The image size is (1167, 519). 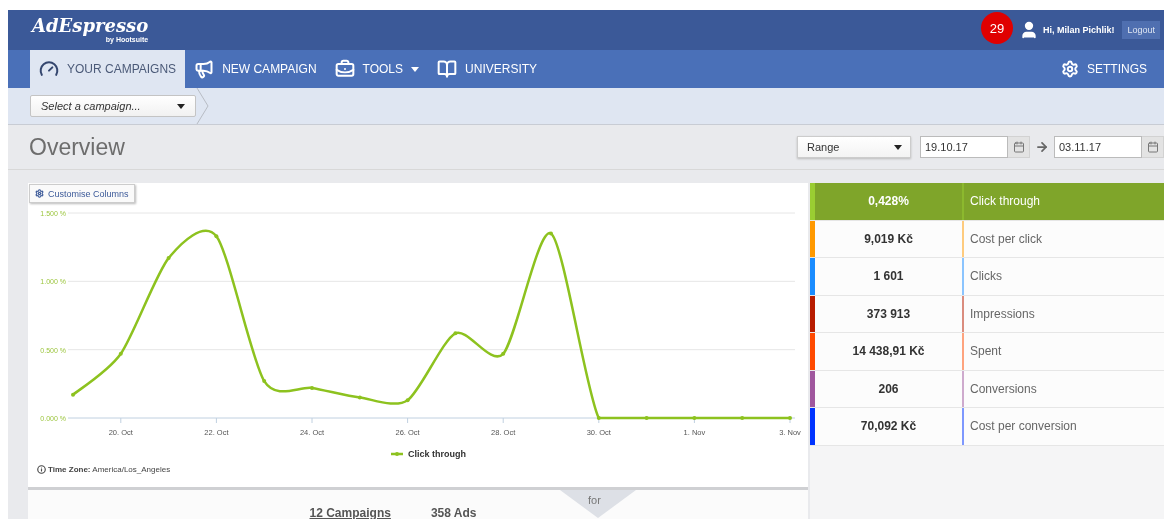 What do you see at coordinates (1005, 202) in the screenshot?
I see `metric-label: Click through` at bounding box center [1005, 202].